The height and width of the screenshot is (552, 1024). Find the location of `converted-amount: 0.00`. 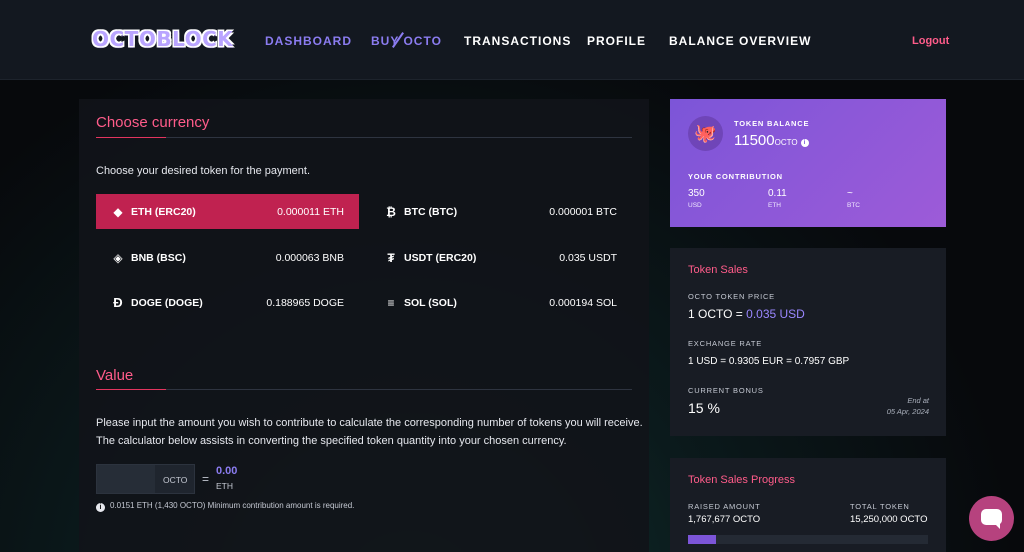

converted-amount: 0.00 is located at coordinates (227, 471).